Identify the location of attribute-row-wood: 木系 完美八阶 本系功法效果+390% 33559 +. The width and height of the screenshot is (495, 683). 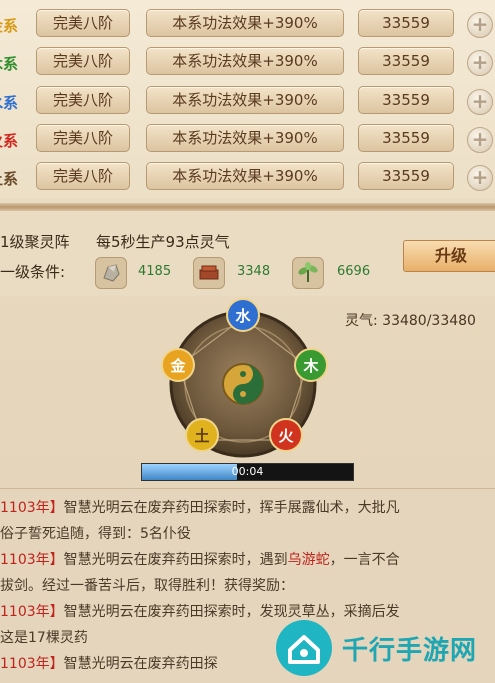
(247, 62).